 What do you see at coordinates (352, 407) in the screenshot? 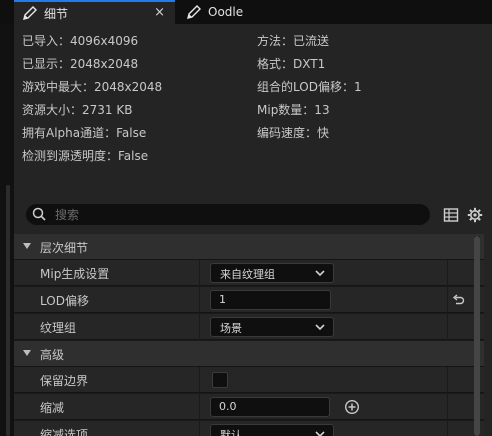
I see `add-icon` at bounding box center [352, 407].